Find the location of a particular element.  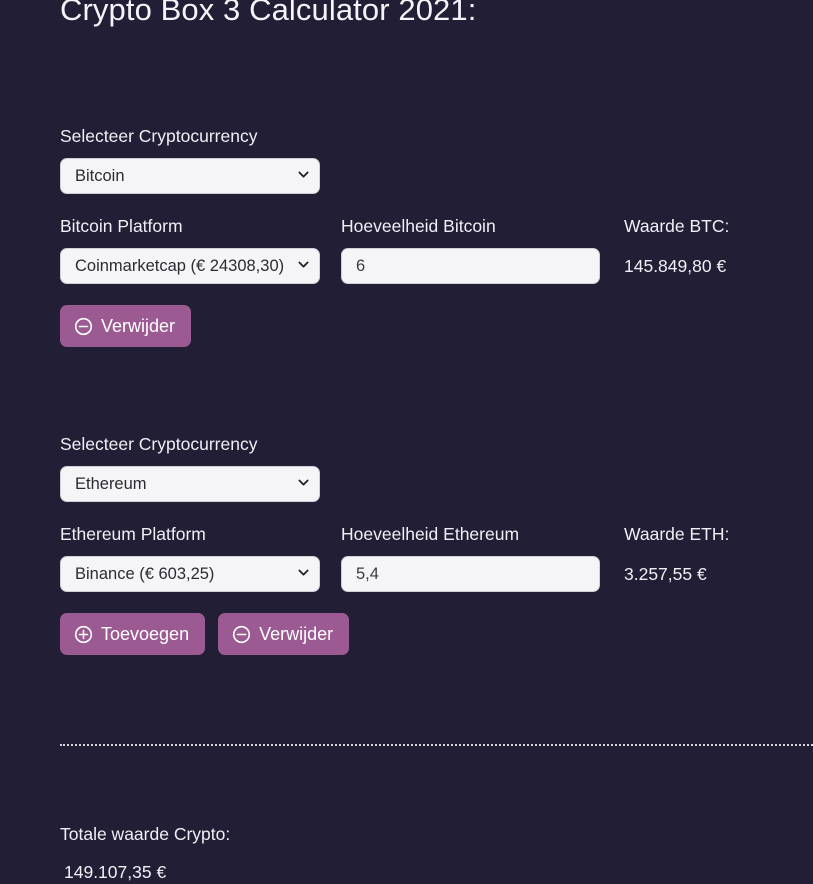

remove-button-label-0: Verwijder is located at coordinates (138, 325).